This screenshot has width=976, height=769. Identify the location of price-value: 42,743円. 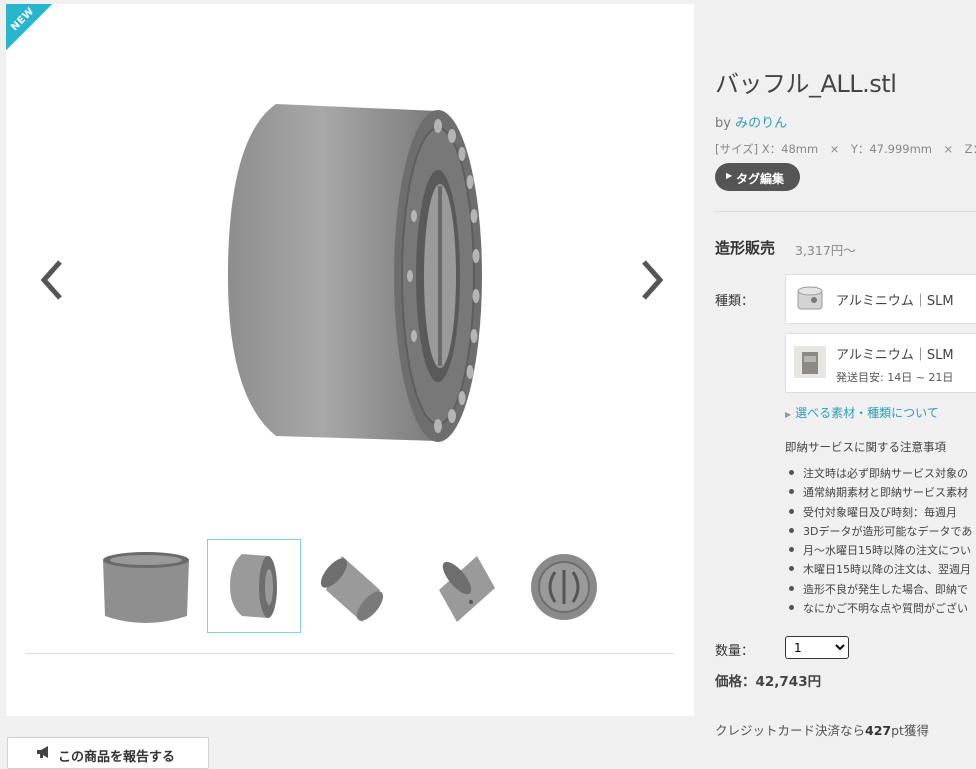
(788, 682).